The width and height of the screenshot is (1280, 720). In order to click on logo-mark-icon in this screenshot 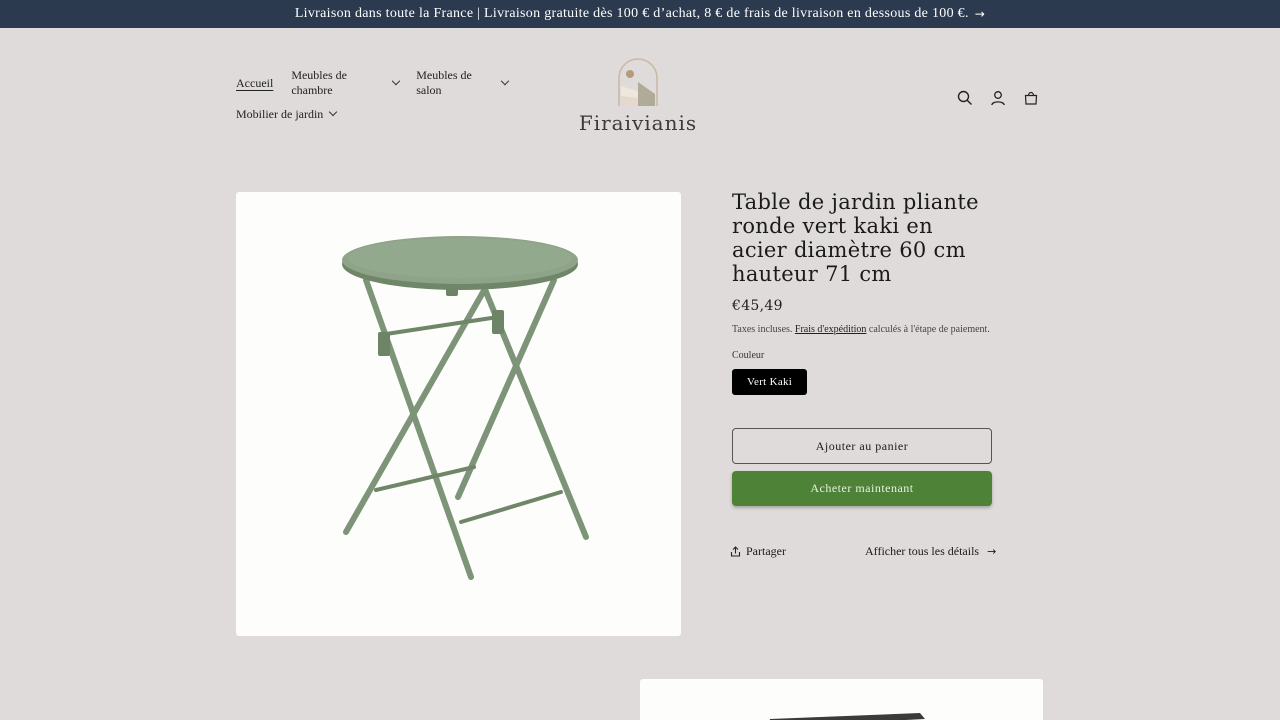, I will do `click(638, 83)`.